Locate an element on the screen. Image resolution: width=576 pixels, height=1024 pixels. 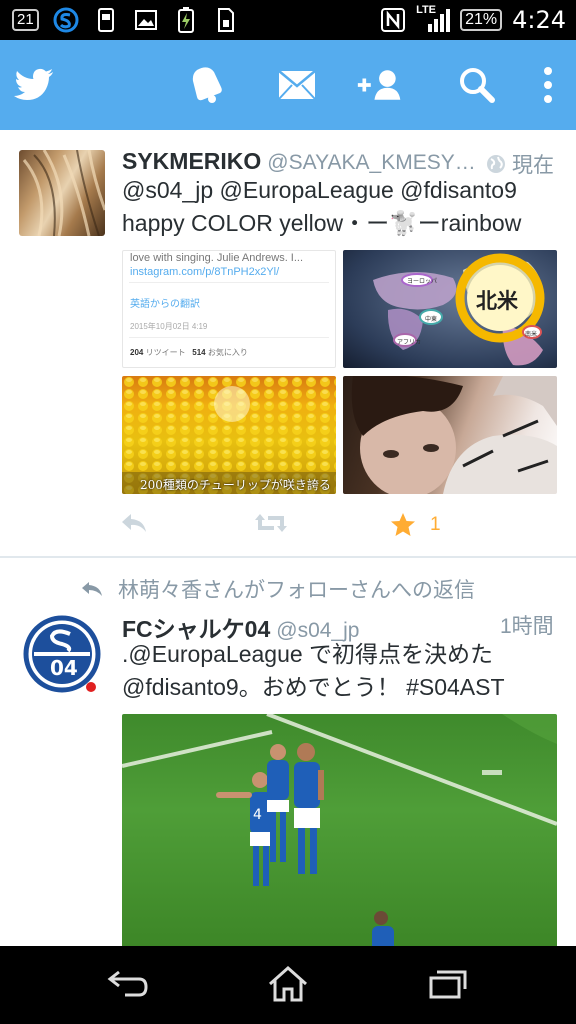
image-icon is located at coordinates (146, 20).